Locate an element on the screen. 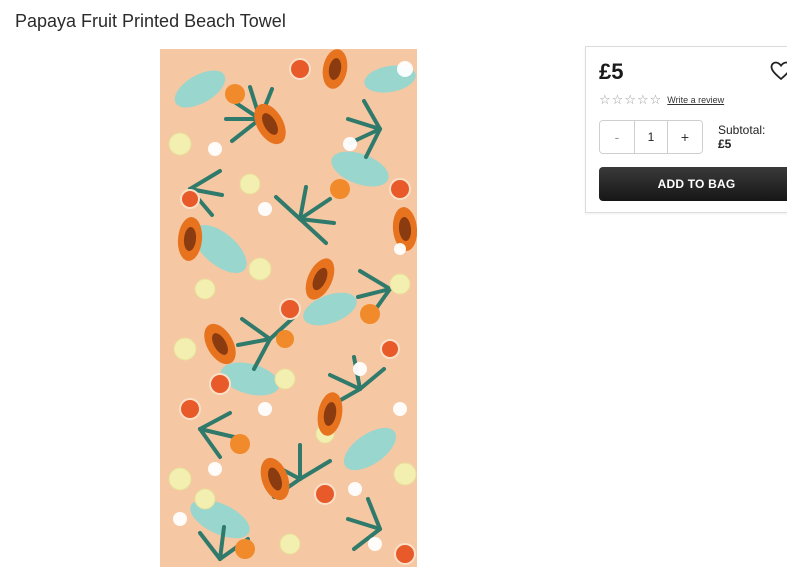 The image size is (787, 567). subtotal: Subtotal: £5 is located at coordinates (741, 137).